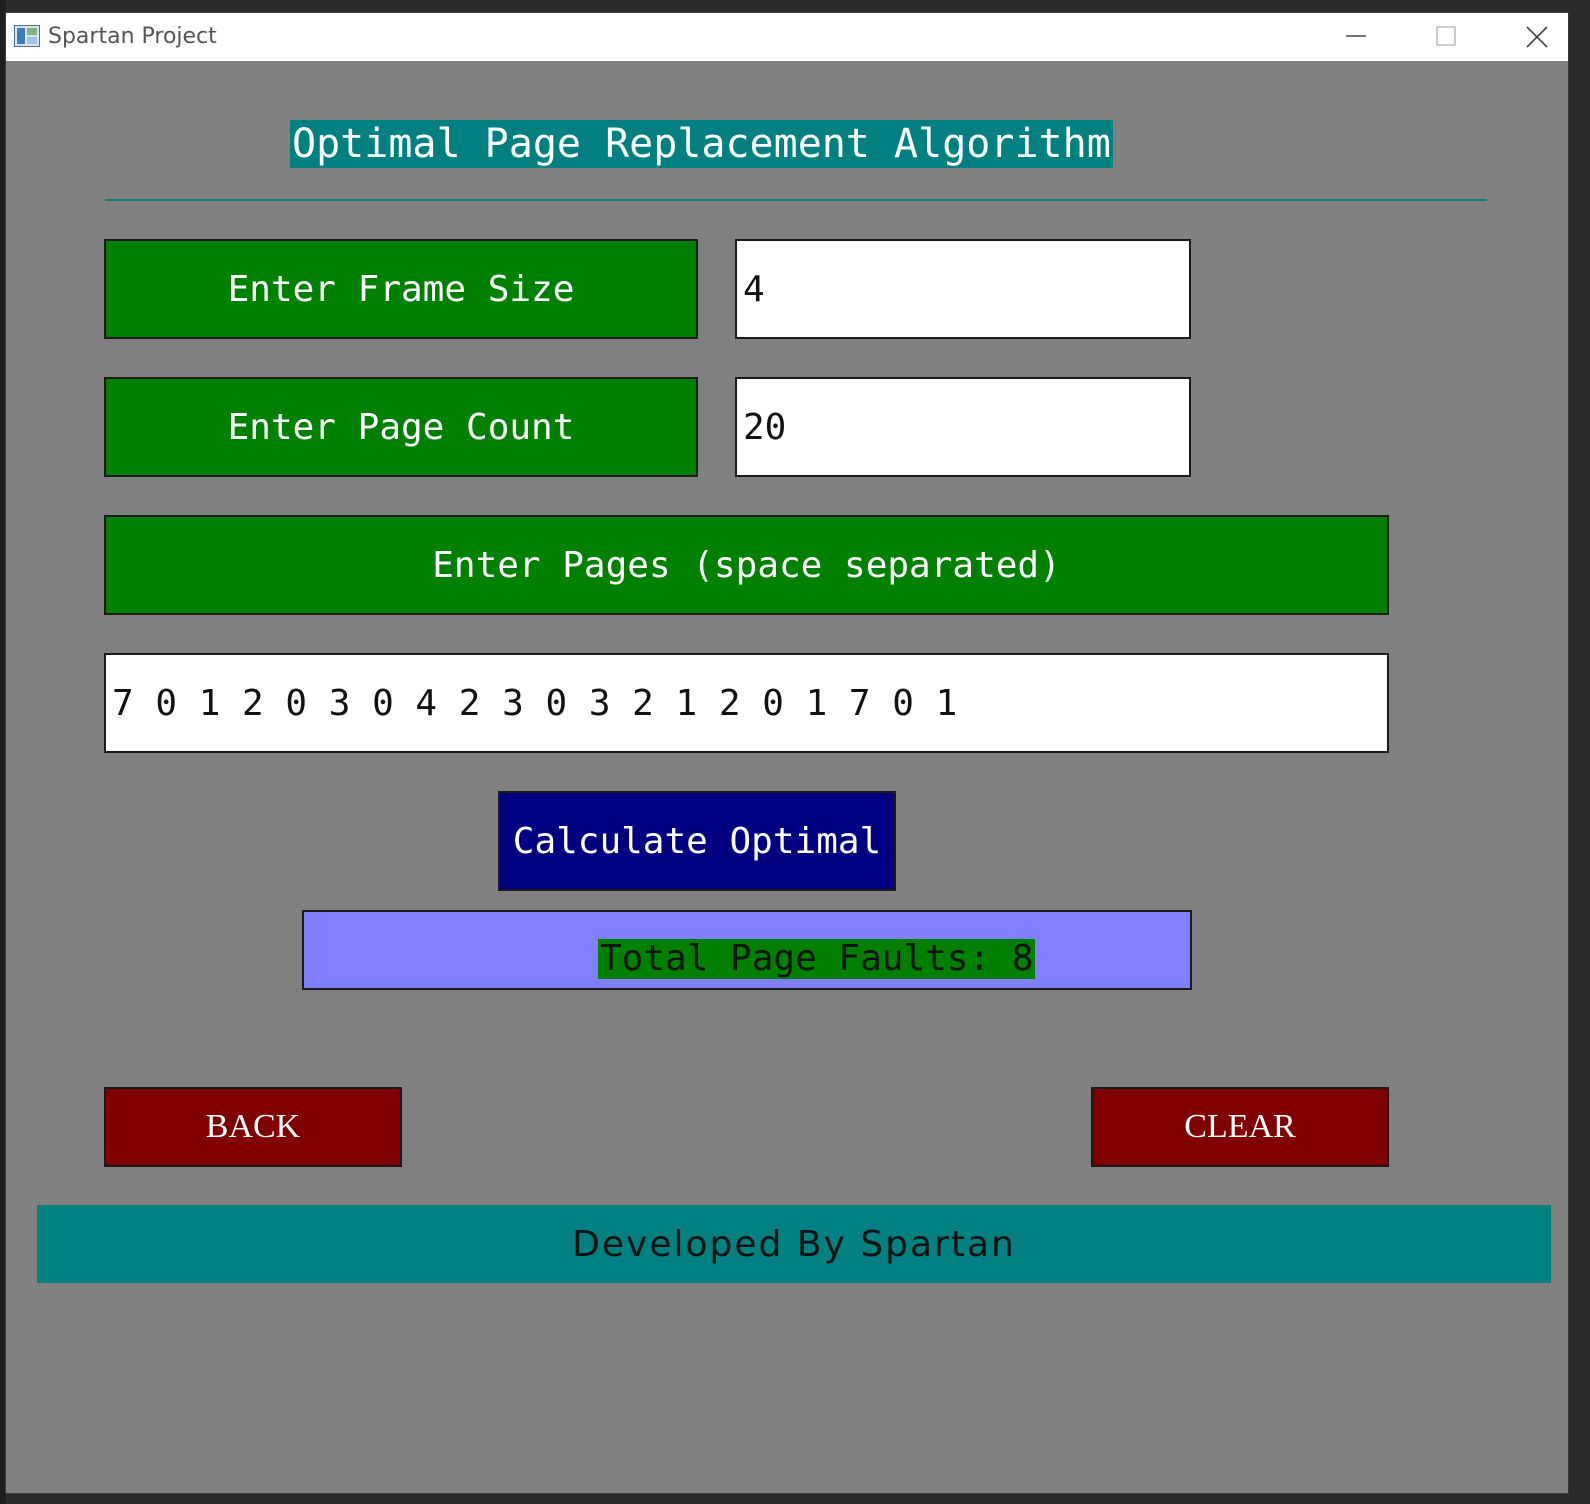 Image resolution: width=1590 pixels, height=1504 pixels. I want to click on window-title: Spartan Project, so click(132, 36).